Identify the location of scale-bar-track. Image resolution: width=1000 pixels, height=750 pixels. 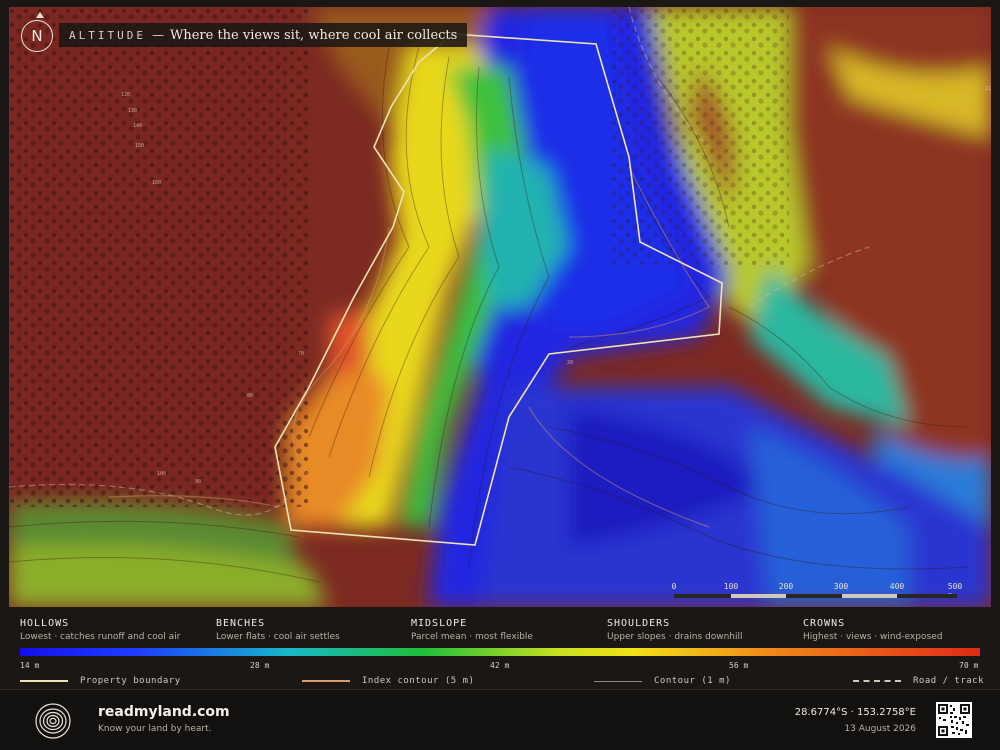
(815, 596).